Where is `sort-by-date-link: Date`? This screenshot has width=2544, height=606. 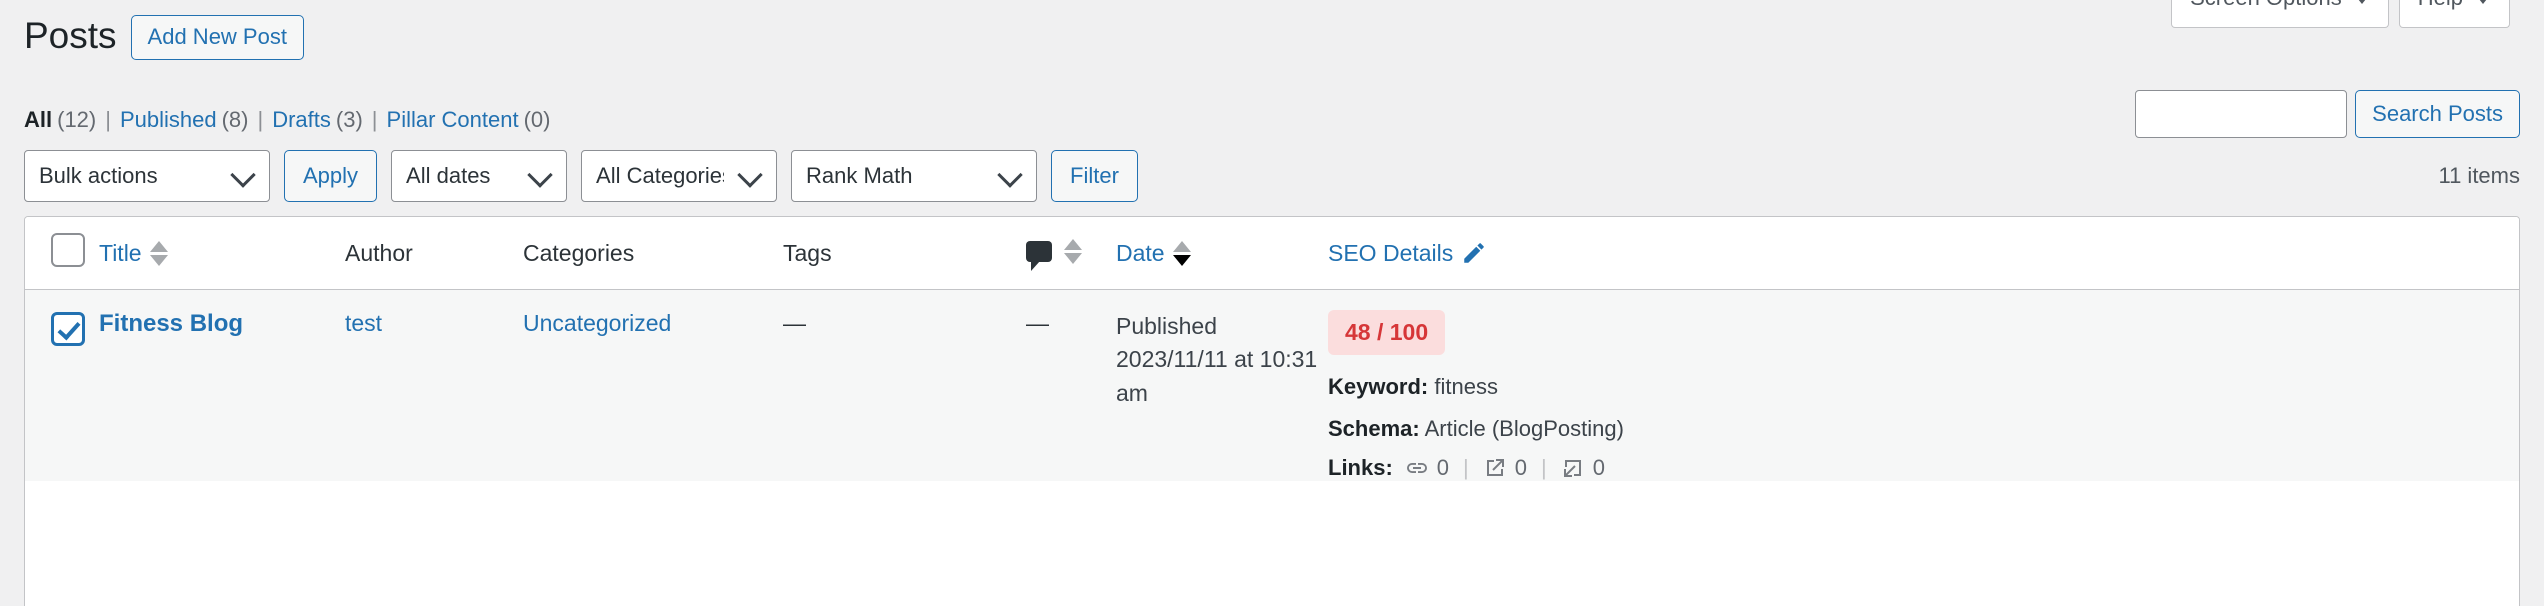 sort-by-date-link: Date is located at coordinates (1153, 253).